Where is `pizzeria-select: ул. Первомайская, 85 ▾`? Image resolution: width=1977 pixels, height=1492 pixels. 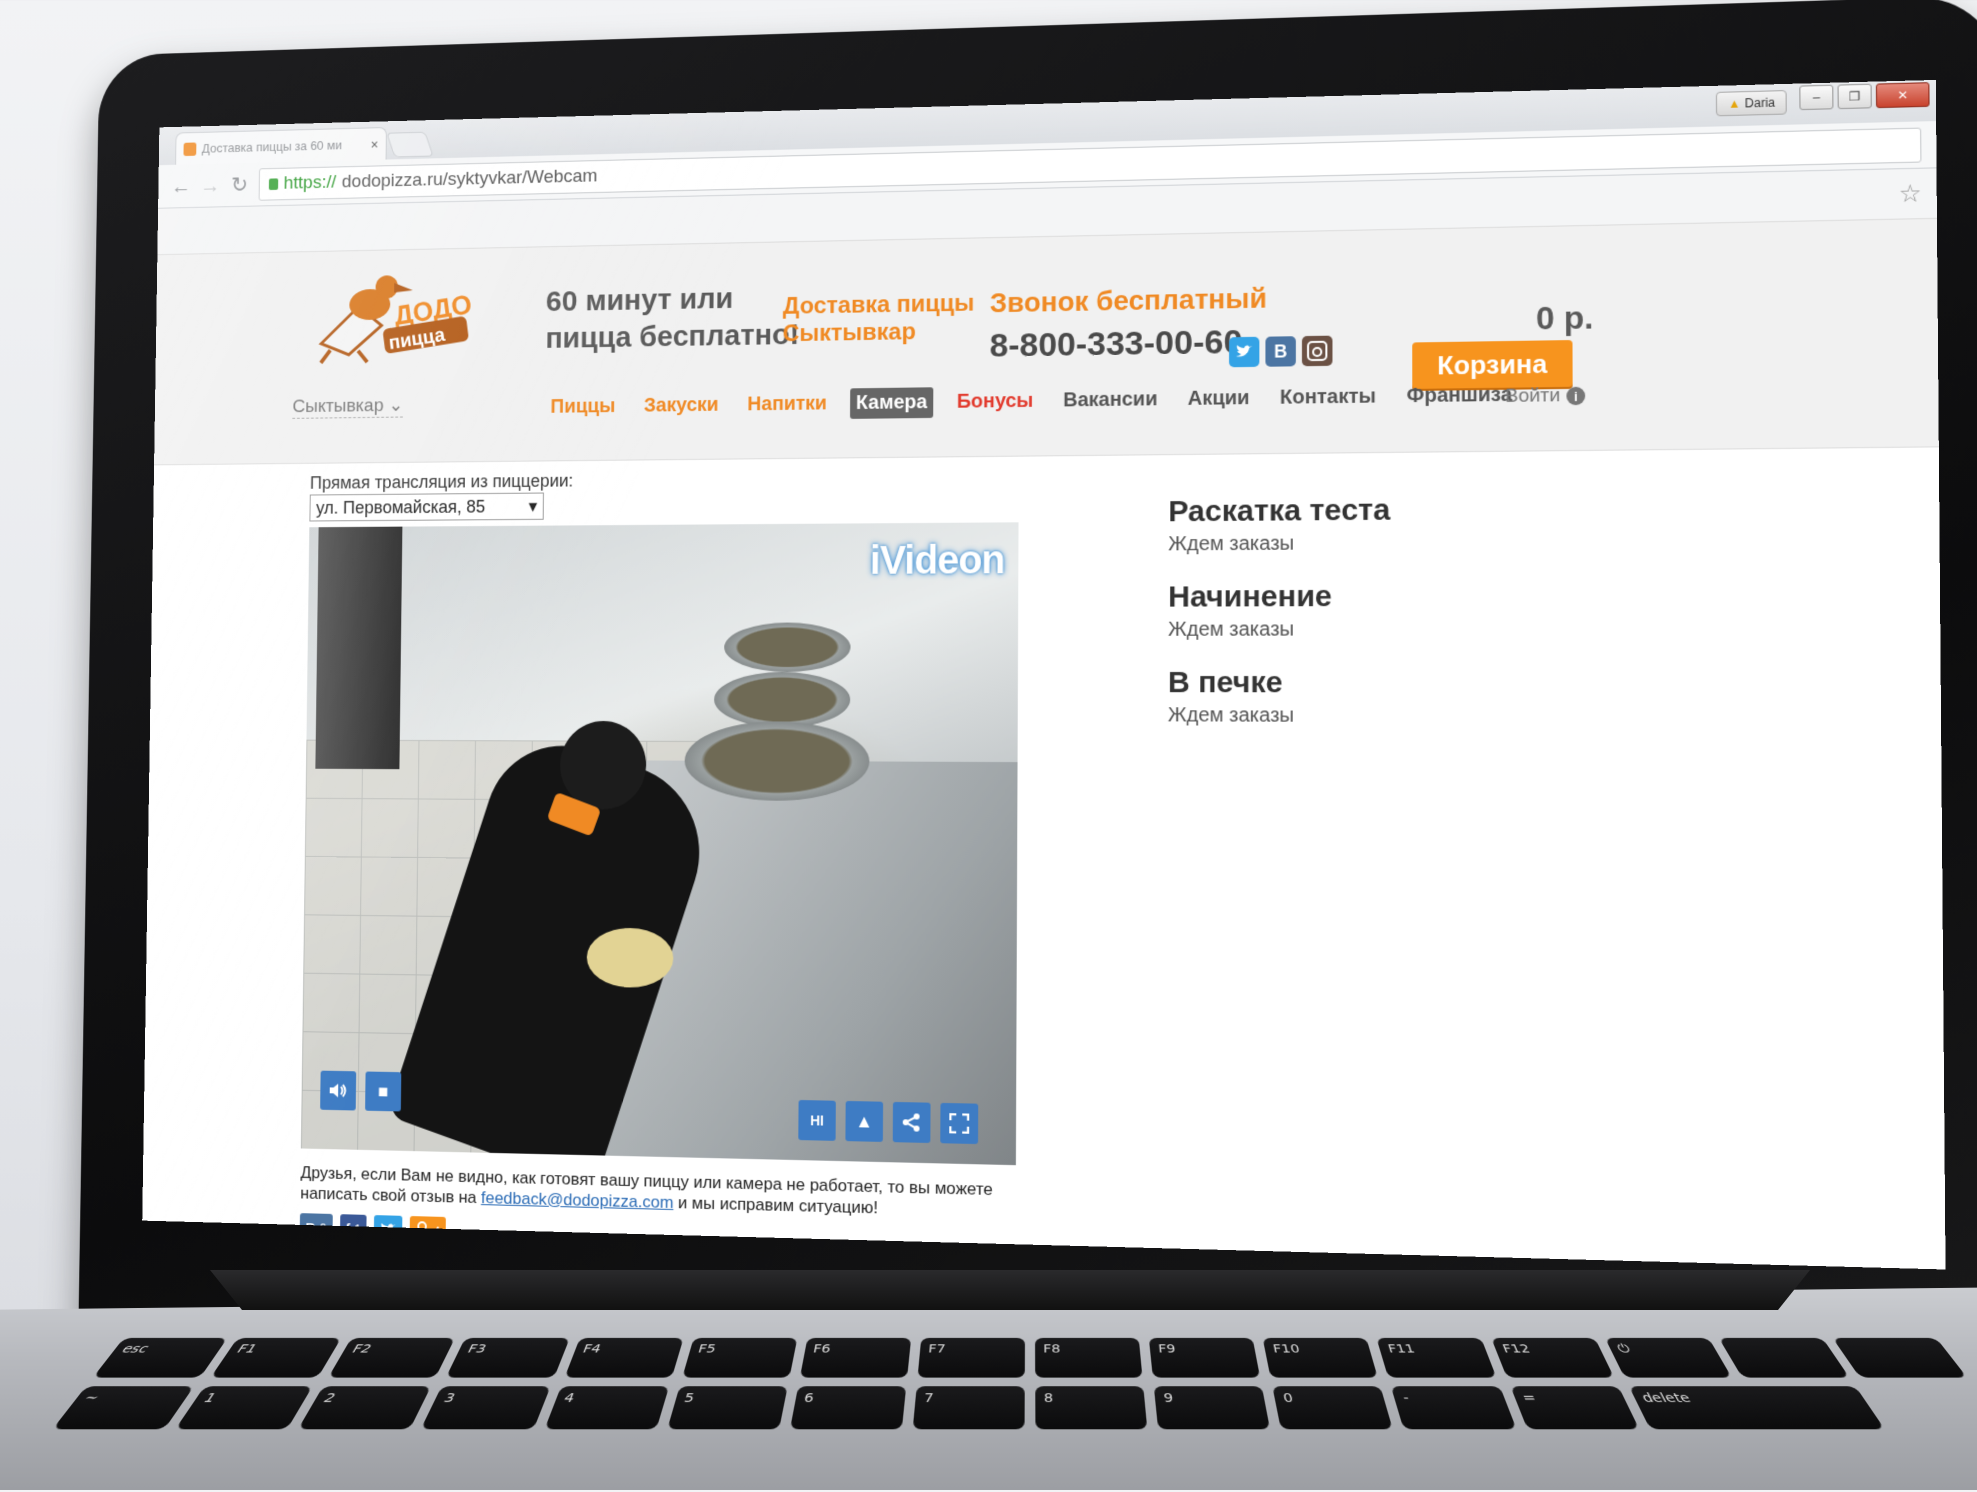
pizzeria-select: ул. Первомайская, 85 ▾ is located at coordinates (426, 507).